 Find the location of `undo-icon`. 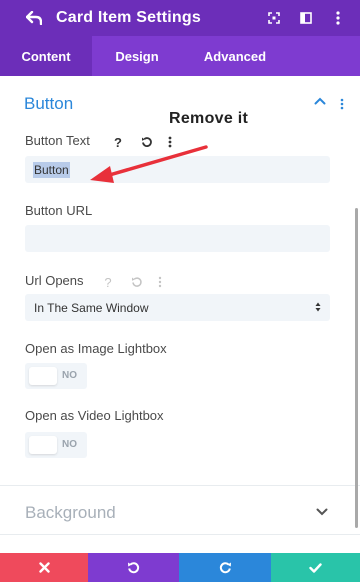

undo-icon is located at coordinates (134, 568).